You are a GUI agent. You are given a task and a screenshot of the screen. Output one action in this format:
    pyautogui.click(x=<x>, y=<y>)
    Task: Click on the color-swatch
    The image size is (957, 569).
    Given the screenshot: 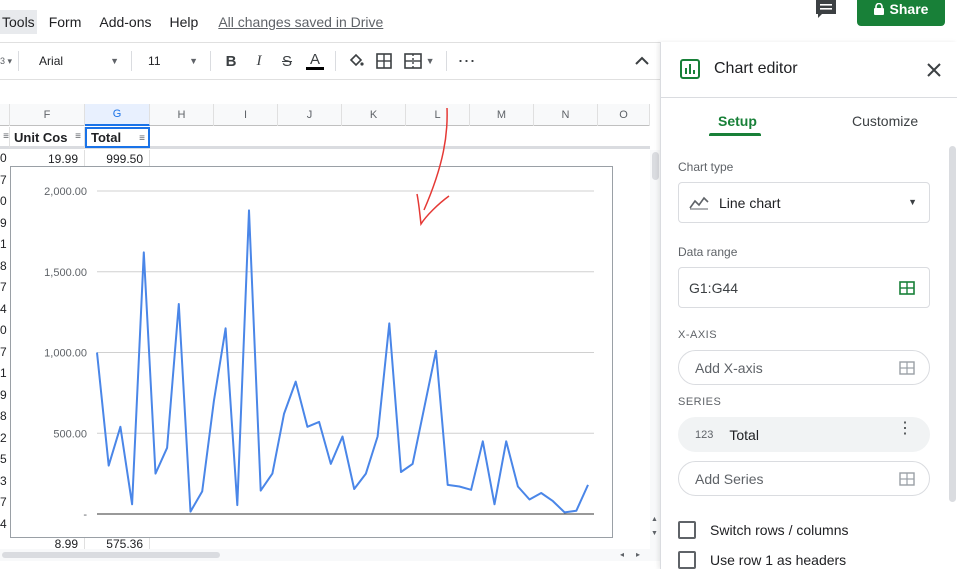 What is the action you would take?
    pyautogui.click(x=315, y=68)
    